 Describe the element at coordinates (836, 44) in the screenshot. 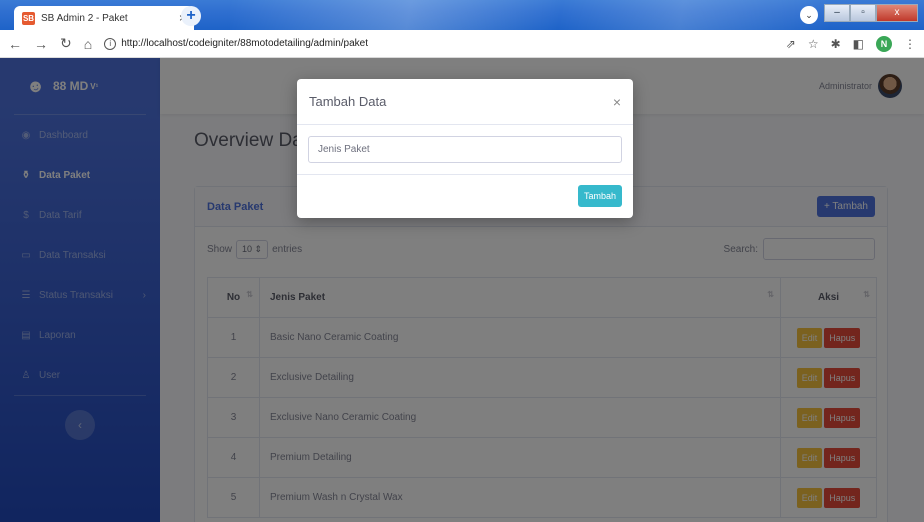

I see `extensions-icon: ✱` at that location.